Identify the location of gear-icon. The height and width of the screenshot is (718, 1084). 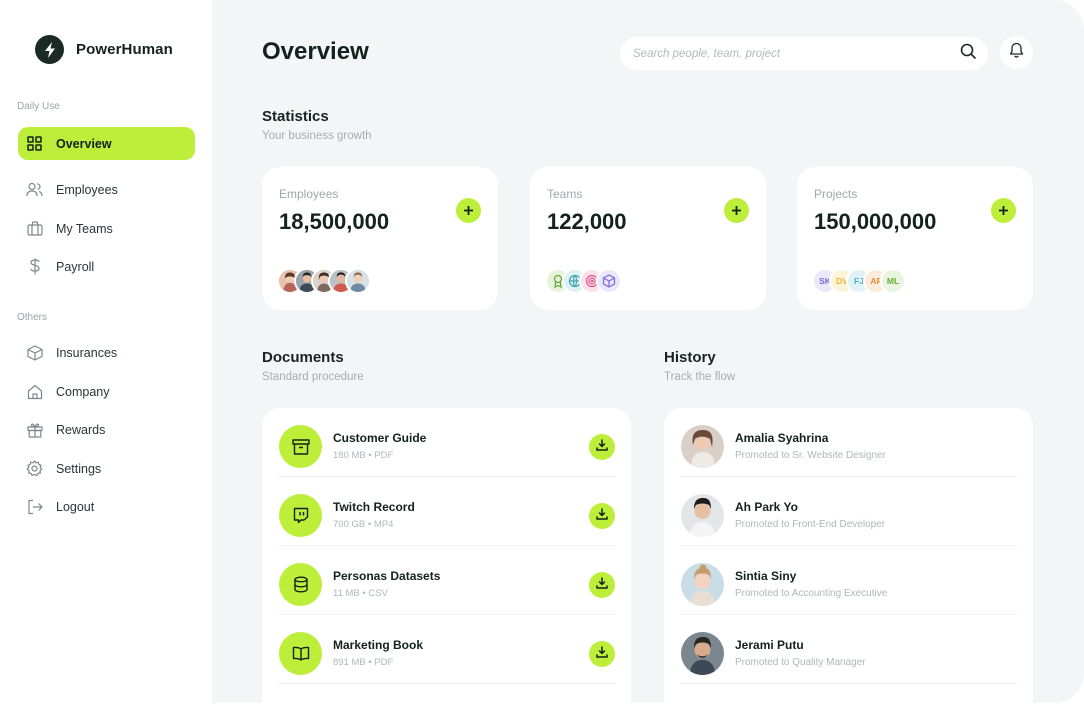
(34, 468).